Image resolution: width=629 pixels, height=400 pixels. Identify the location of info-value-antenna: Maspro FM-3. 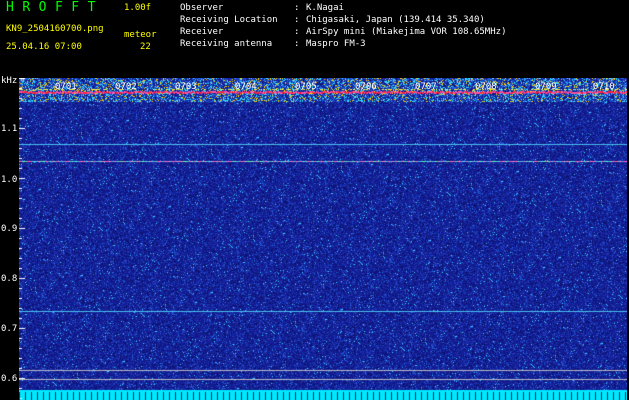
(336, 44).